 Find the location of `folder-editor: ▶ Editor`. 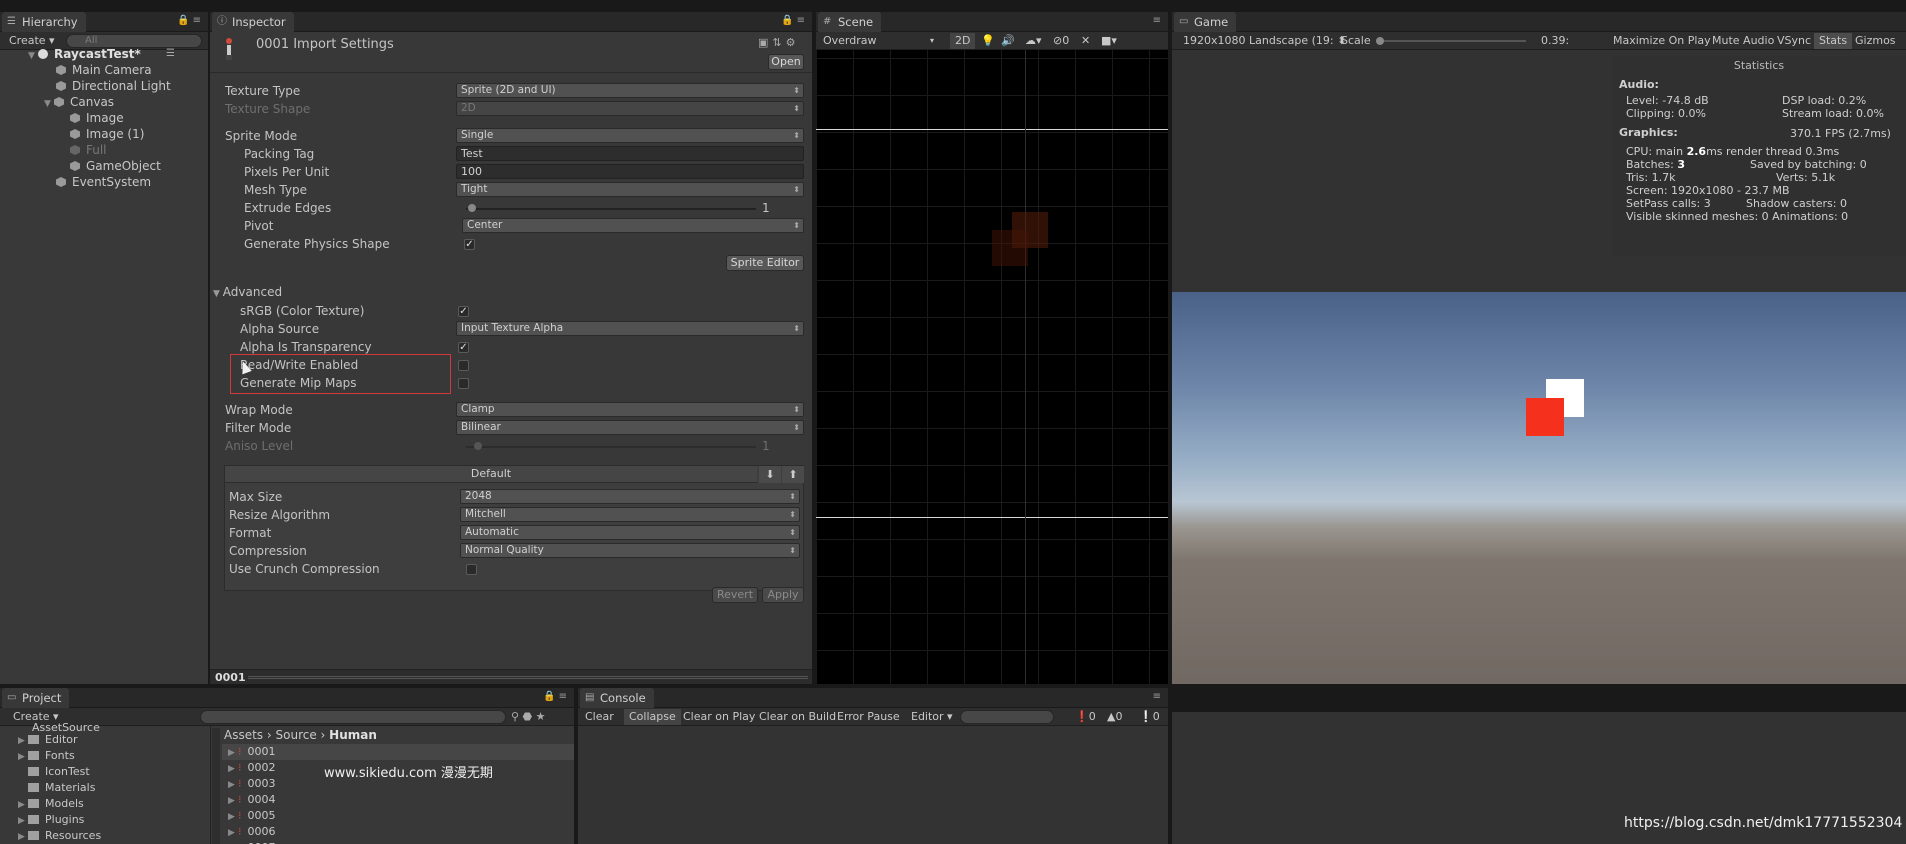

folder-editor: ▶ Editor is located at coordinates (48, 740).